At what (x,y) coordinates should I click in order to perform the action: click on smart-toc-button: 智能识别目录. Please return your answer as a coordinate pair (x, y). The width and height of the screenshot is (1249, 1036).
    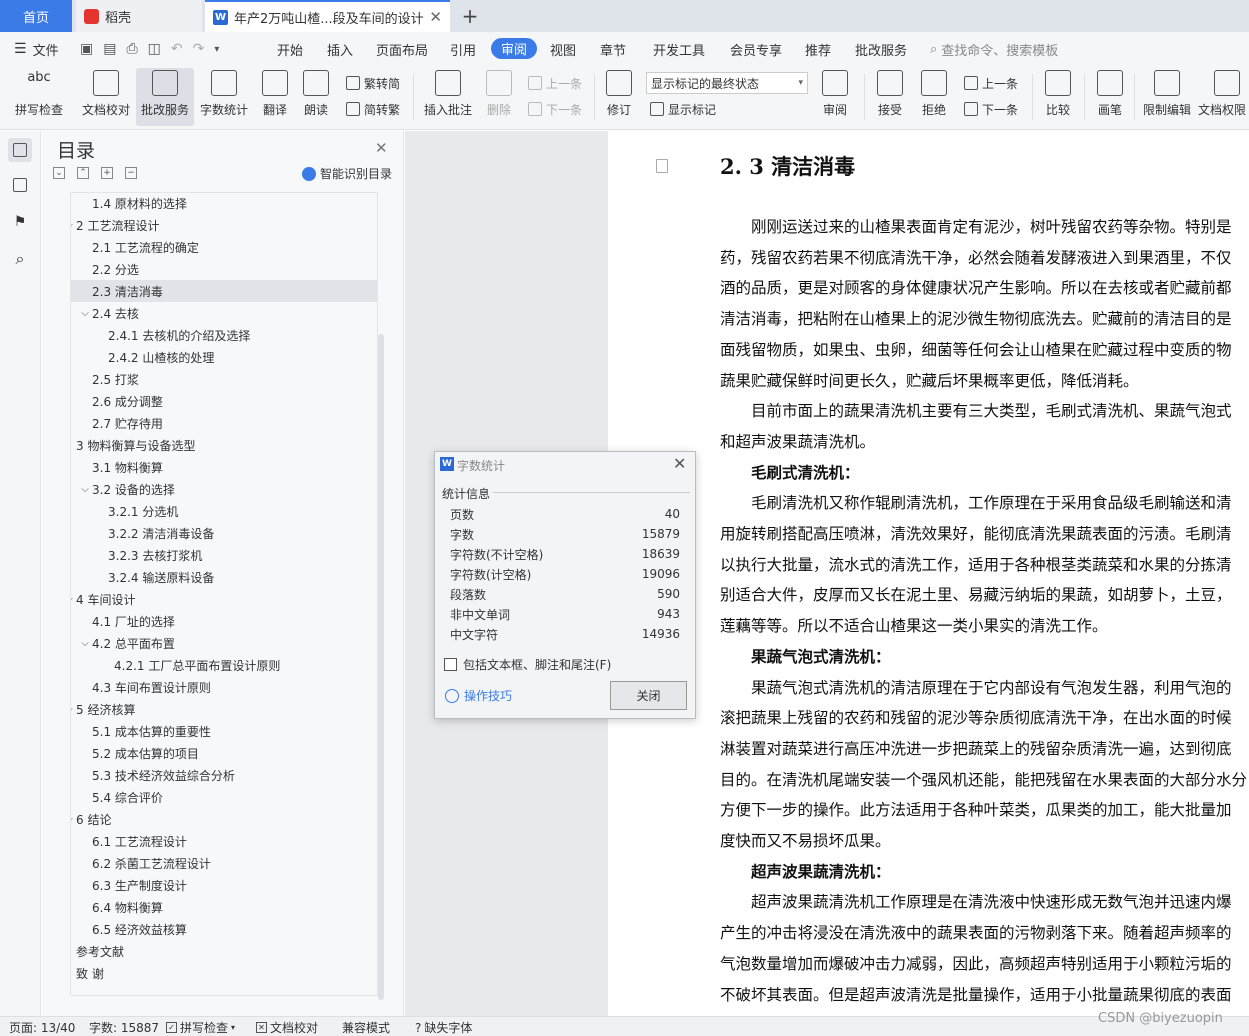
    Looking at the image, I should click on (347, 173).